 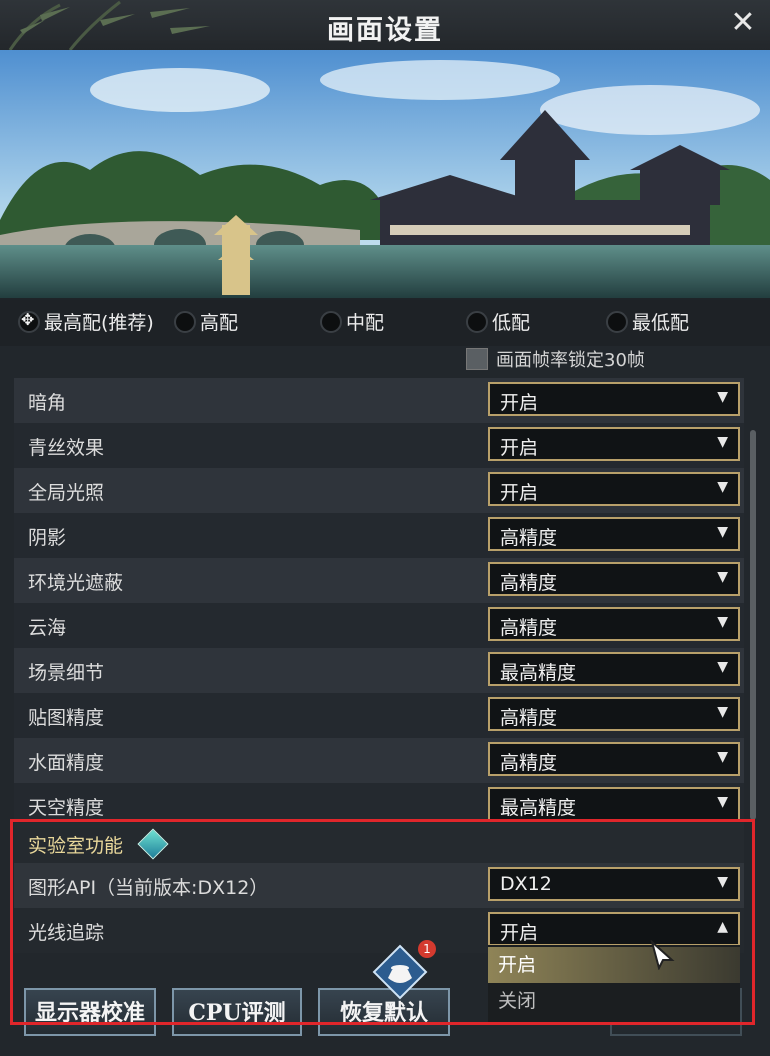 I want to click on preset-lowest: 最低配, so click(x=647, y=321).